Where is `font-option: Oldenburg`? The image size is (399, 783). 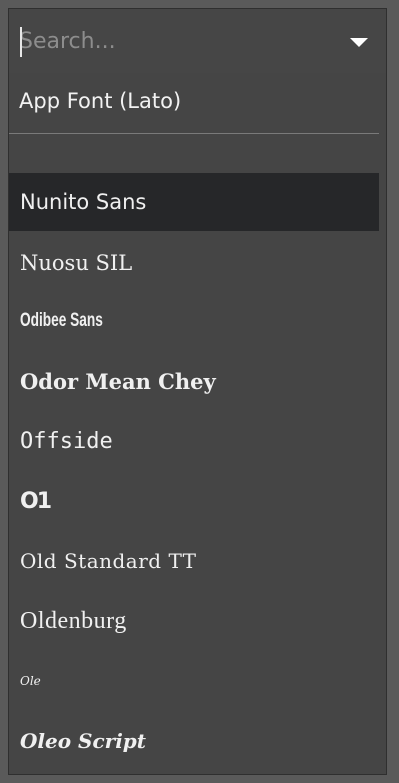
font-option: Oldenburg is located at coordinates (194, 621).